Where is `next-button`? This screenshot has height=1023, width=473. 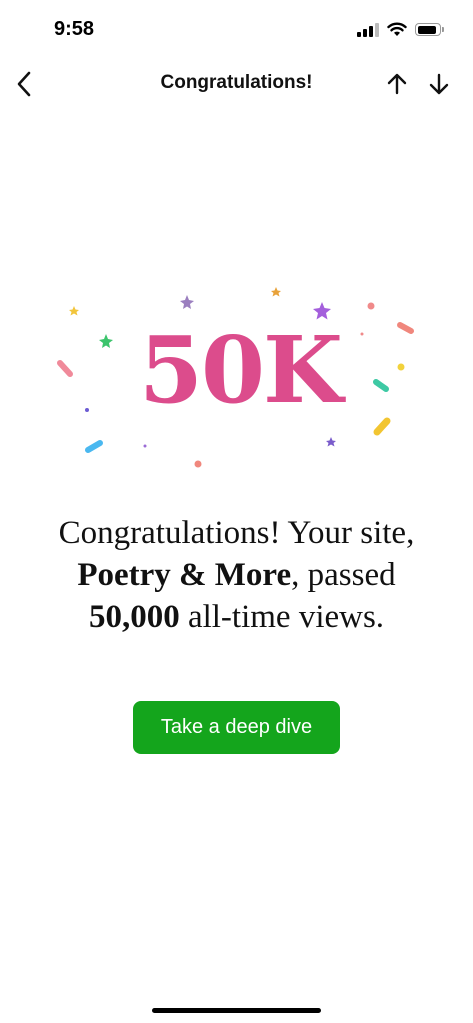 next-button is located at coordinates (439, 84).